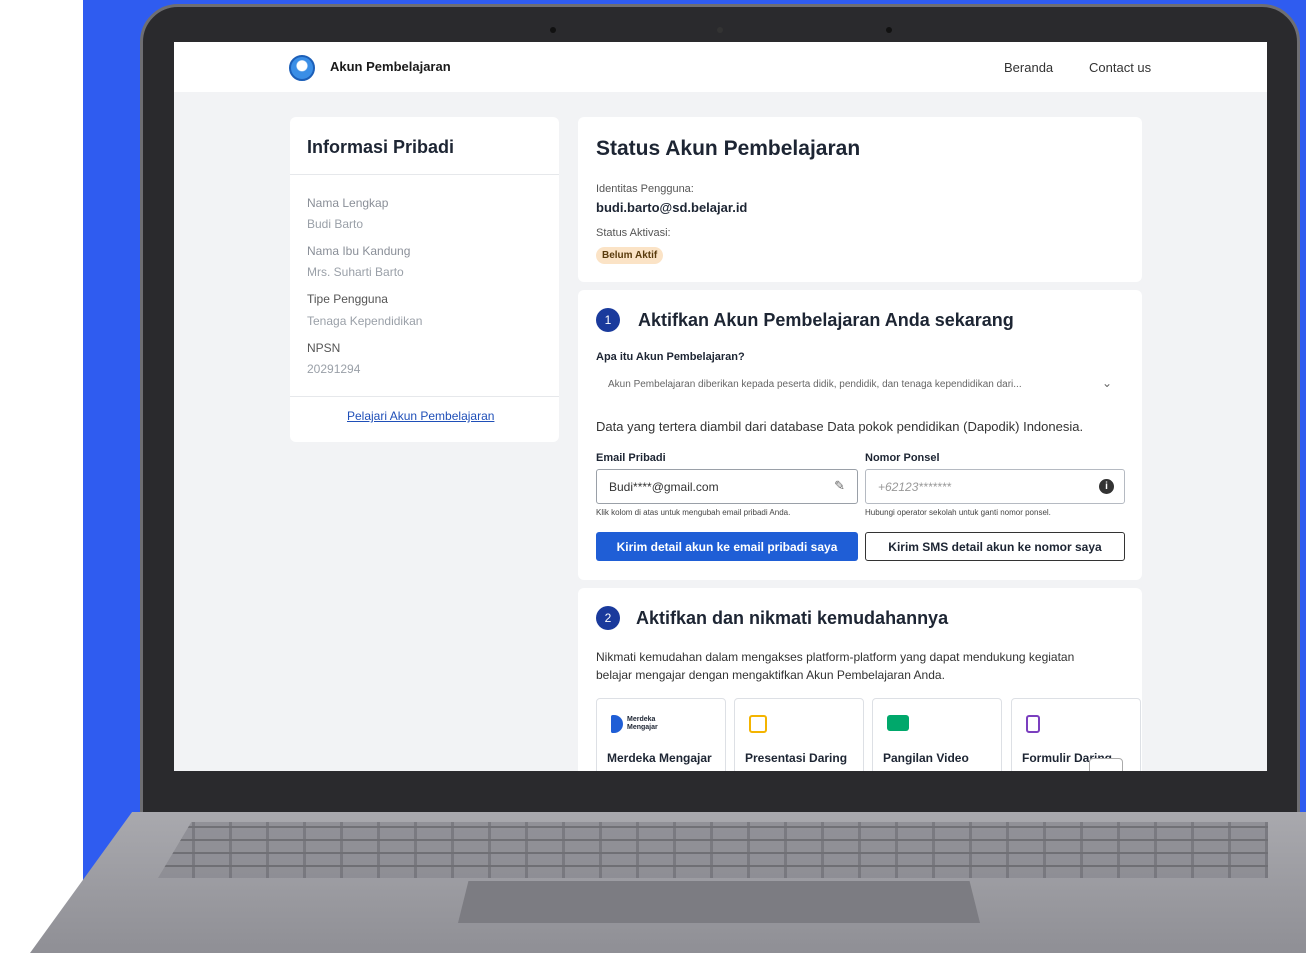 Image resolution: width=1306 pixels, height=953 pixels. Describe the element at coordinates (926, 758) in the screenshot. I see `tile-name: Pangilan Video` at that location.